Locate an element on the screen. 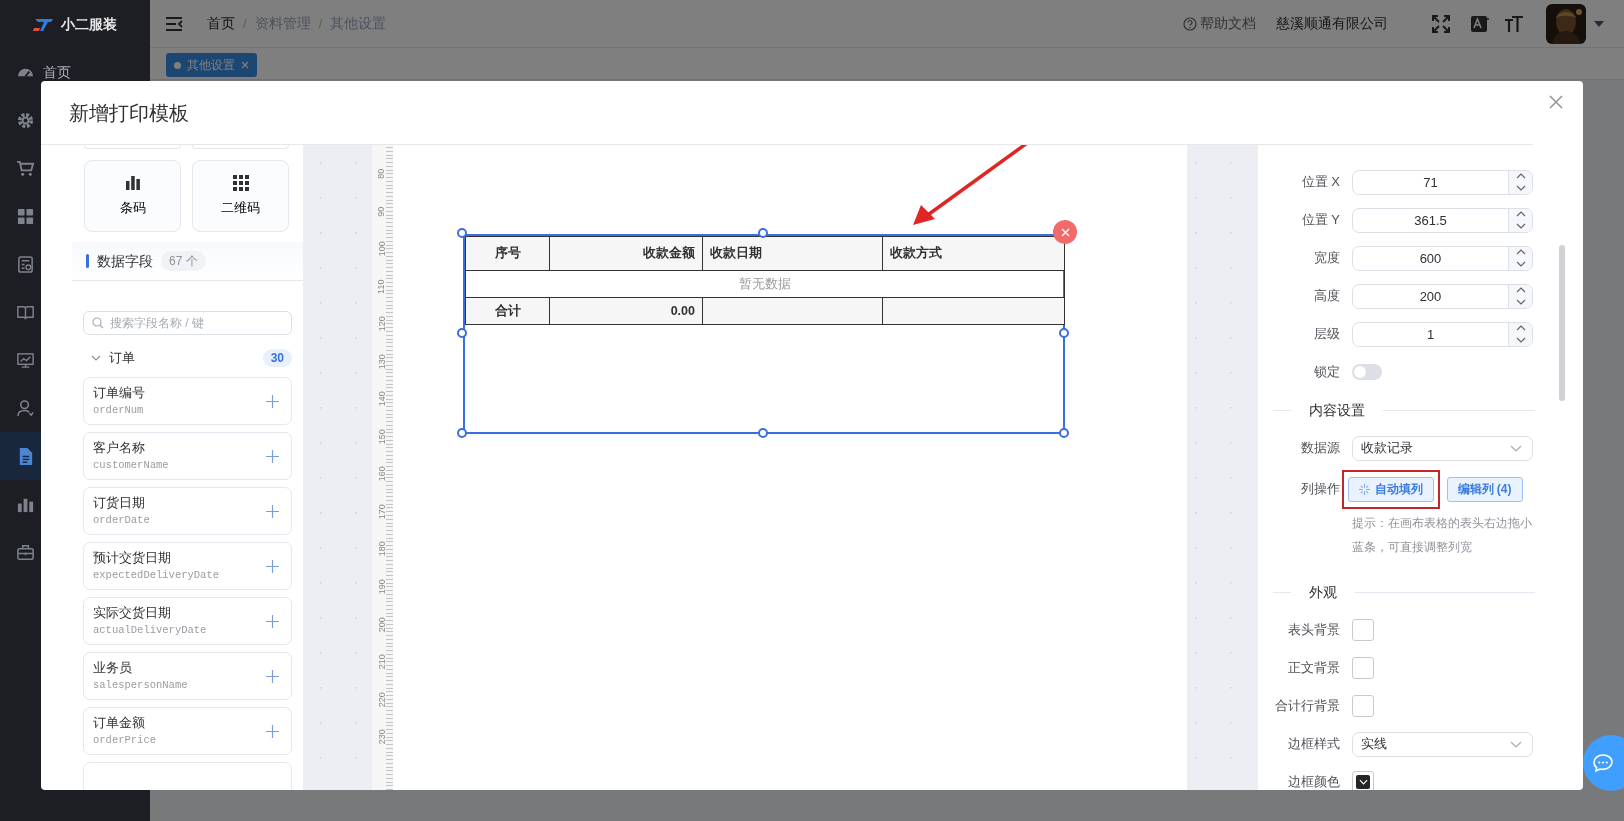 The height and width of the screenshot is (821, 1624). field-label: 边框颜色 is located at coordinates (1314, 781).